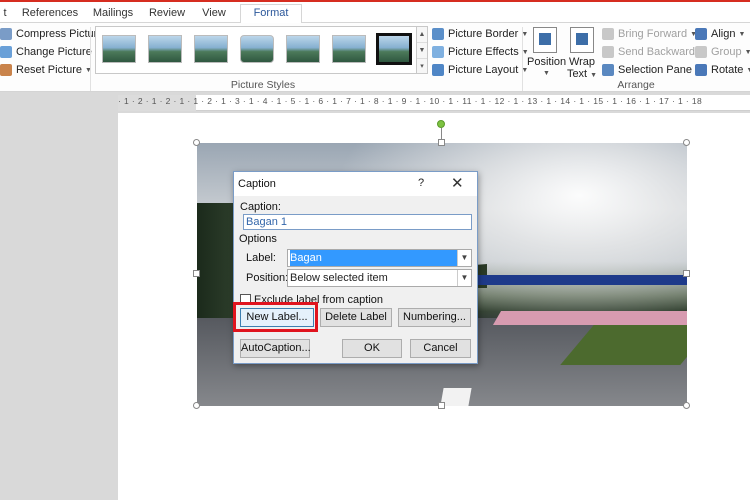  I want to click on picture-effects-icon, so click(438, 52).